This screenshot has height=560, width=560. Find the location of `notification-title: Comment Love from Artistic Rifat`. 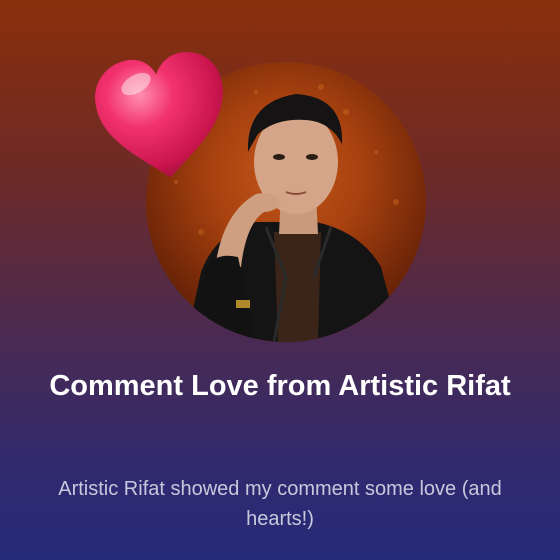

notification-title: Comment Love from Artistic Rifat is located at coordinates (280, 386).